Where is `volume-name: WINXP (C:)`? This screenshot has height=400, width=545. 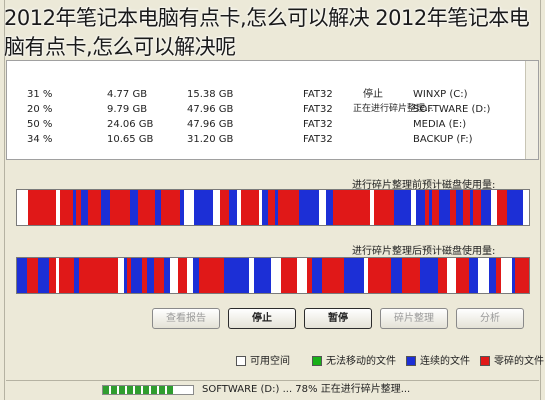 volume-name: WINXP (C:) is located at coordinates (440, 94).